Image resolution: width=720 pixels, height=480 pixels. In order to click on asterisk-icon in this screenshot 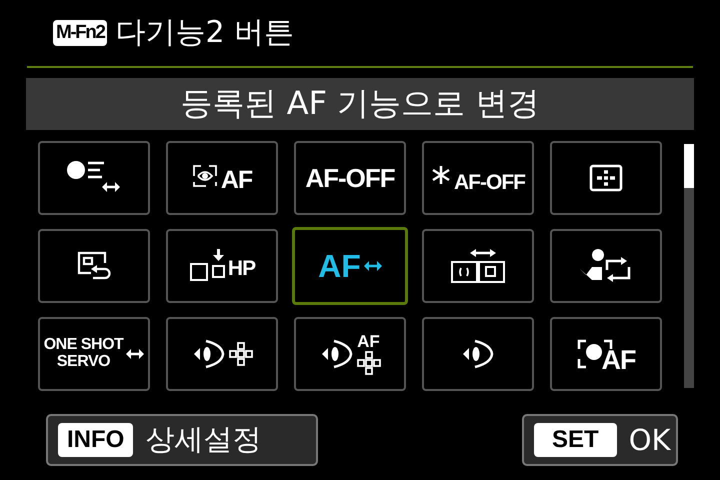, I will do `click(441, 175)`.